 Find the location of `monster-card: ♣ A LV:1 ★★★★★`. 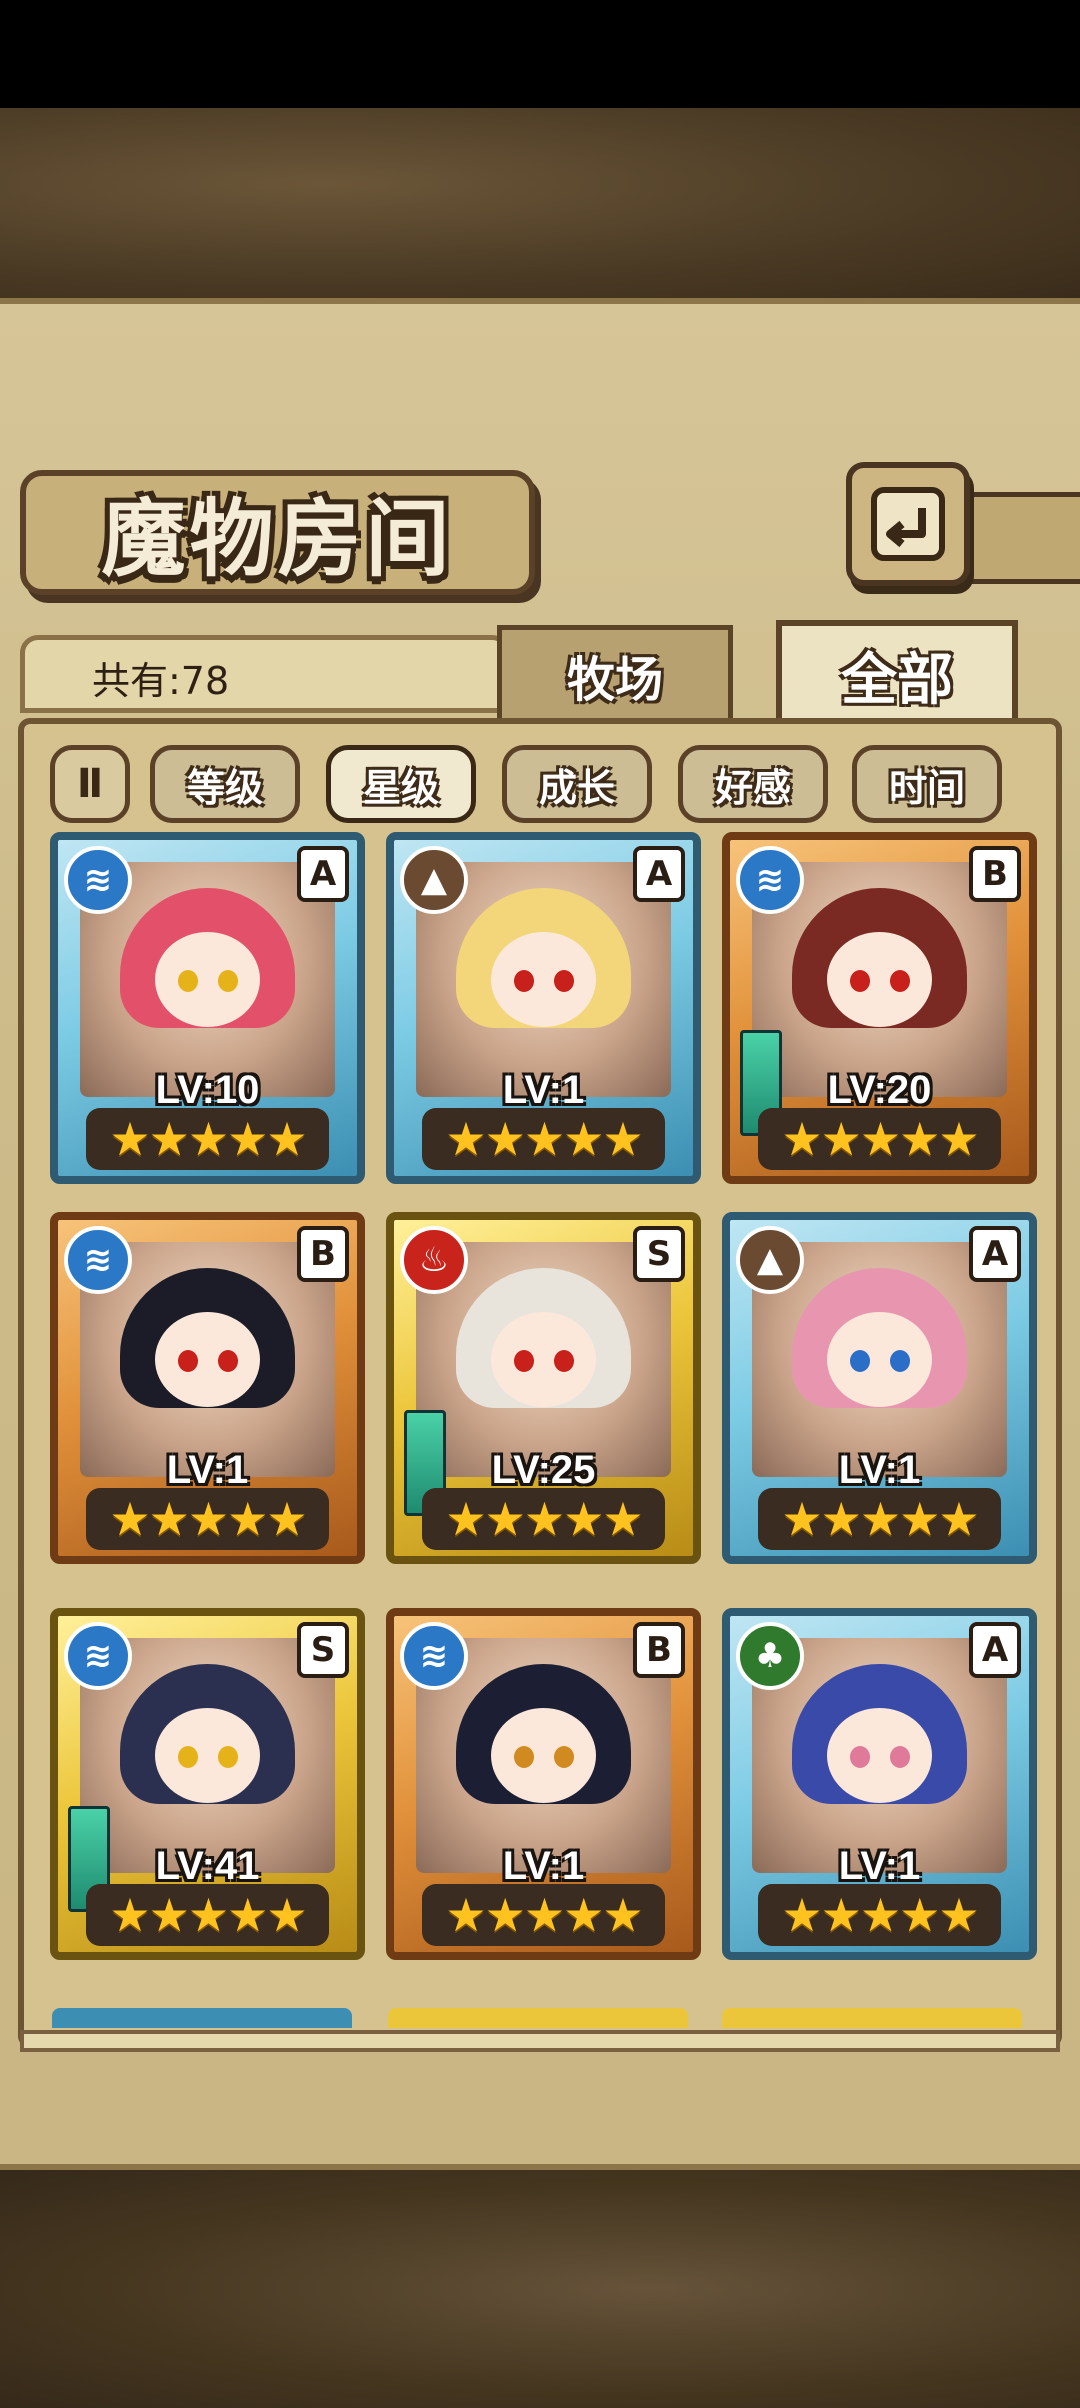

monster-card: ♣ A LV:1 ★★★★★ is located at coordinates (879, 1784).